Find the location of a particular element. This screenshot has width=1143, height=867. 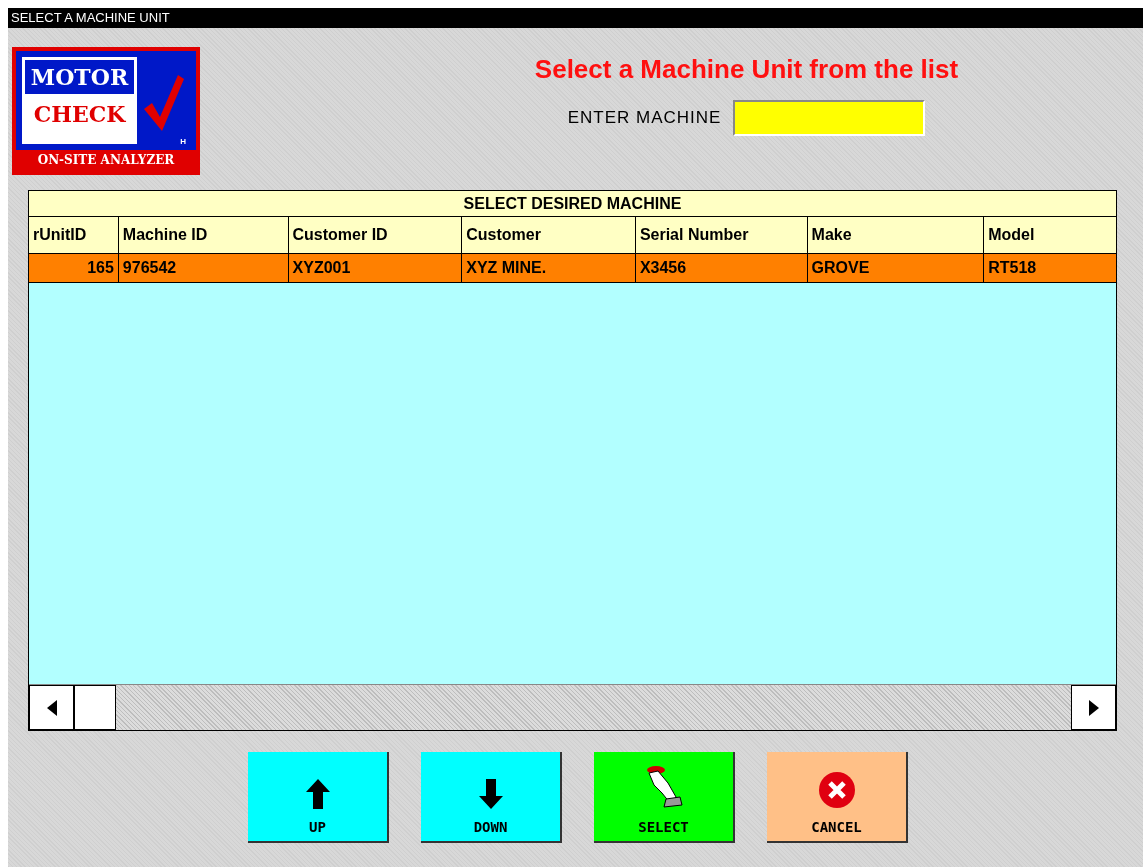

window-title: SELECT A MACHINE UNIT is located at coordinates (575, 18).